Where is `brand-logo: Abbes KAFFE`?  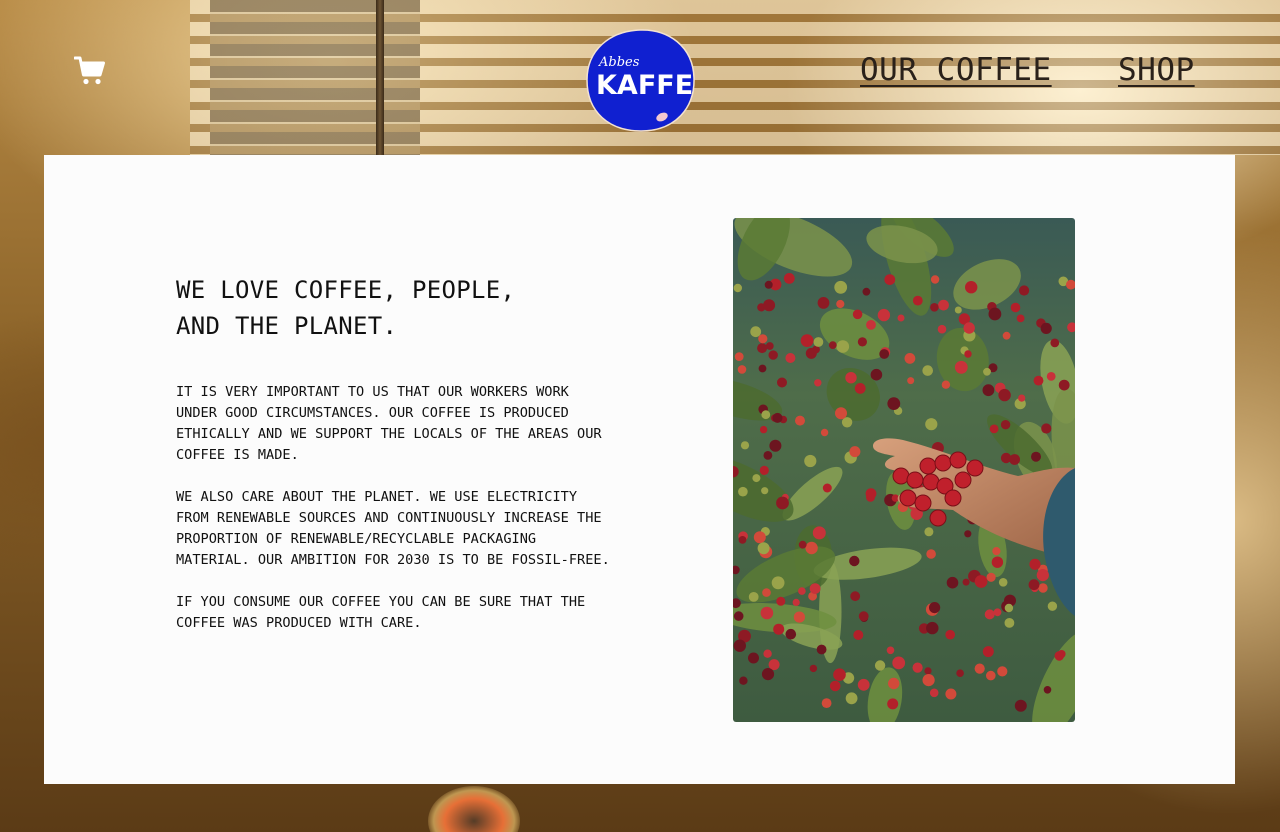
brand-logo: Abbes KAFFE is located at coordinates (640, 80).